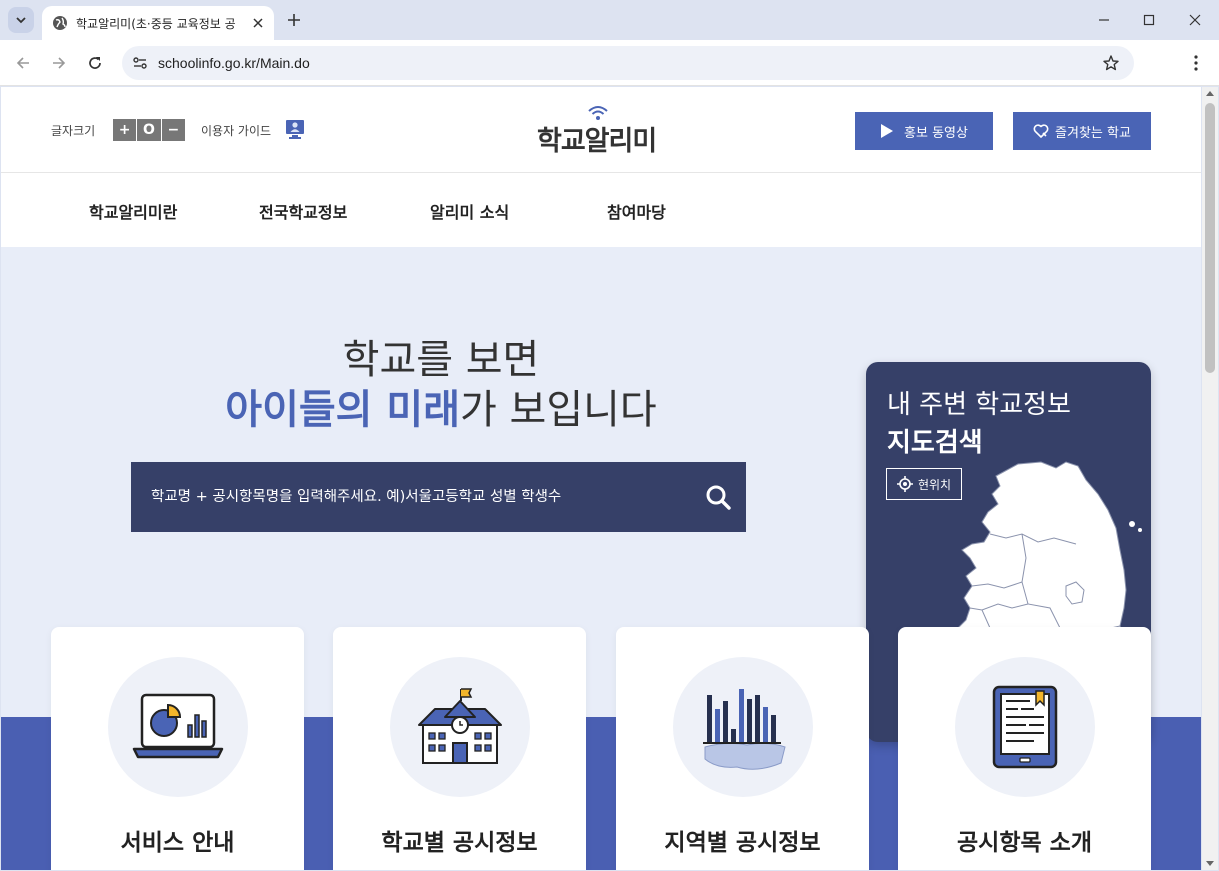 Image resolution: width=1219 pixels, height=871 pixels. What do you see at coordinates (236, 130) in the screenshot?
I see `user-guide-link: 이용자 가이드` at bounding box center [236, 130].